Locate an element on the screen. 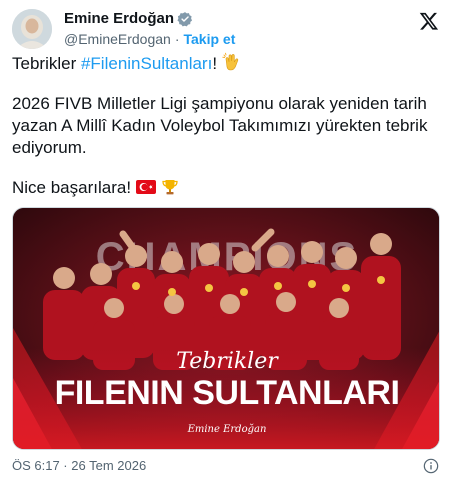  poster-subtitle: Tebrikler is located at coordinates (227, 361).